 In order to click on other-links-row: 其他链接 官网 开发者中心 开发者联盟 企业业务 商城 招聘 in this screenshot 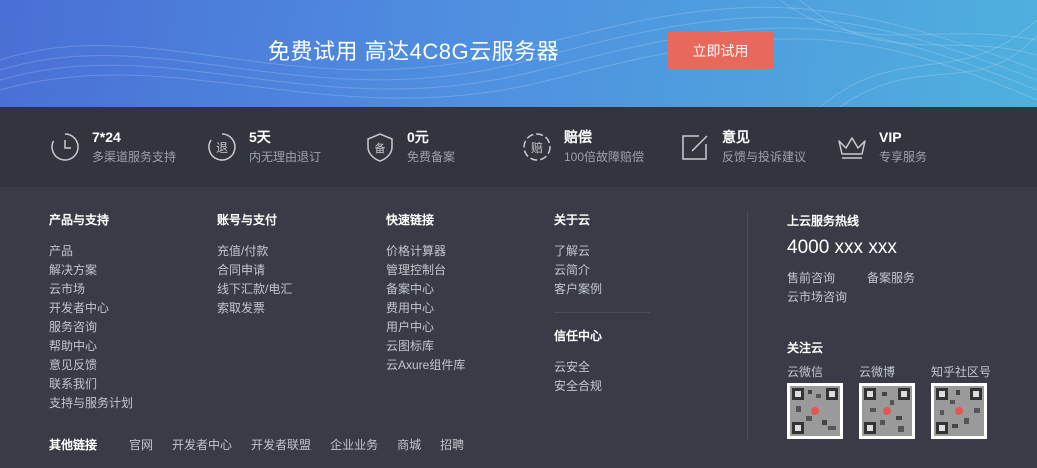, I will do `click(266, 444)`.